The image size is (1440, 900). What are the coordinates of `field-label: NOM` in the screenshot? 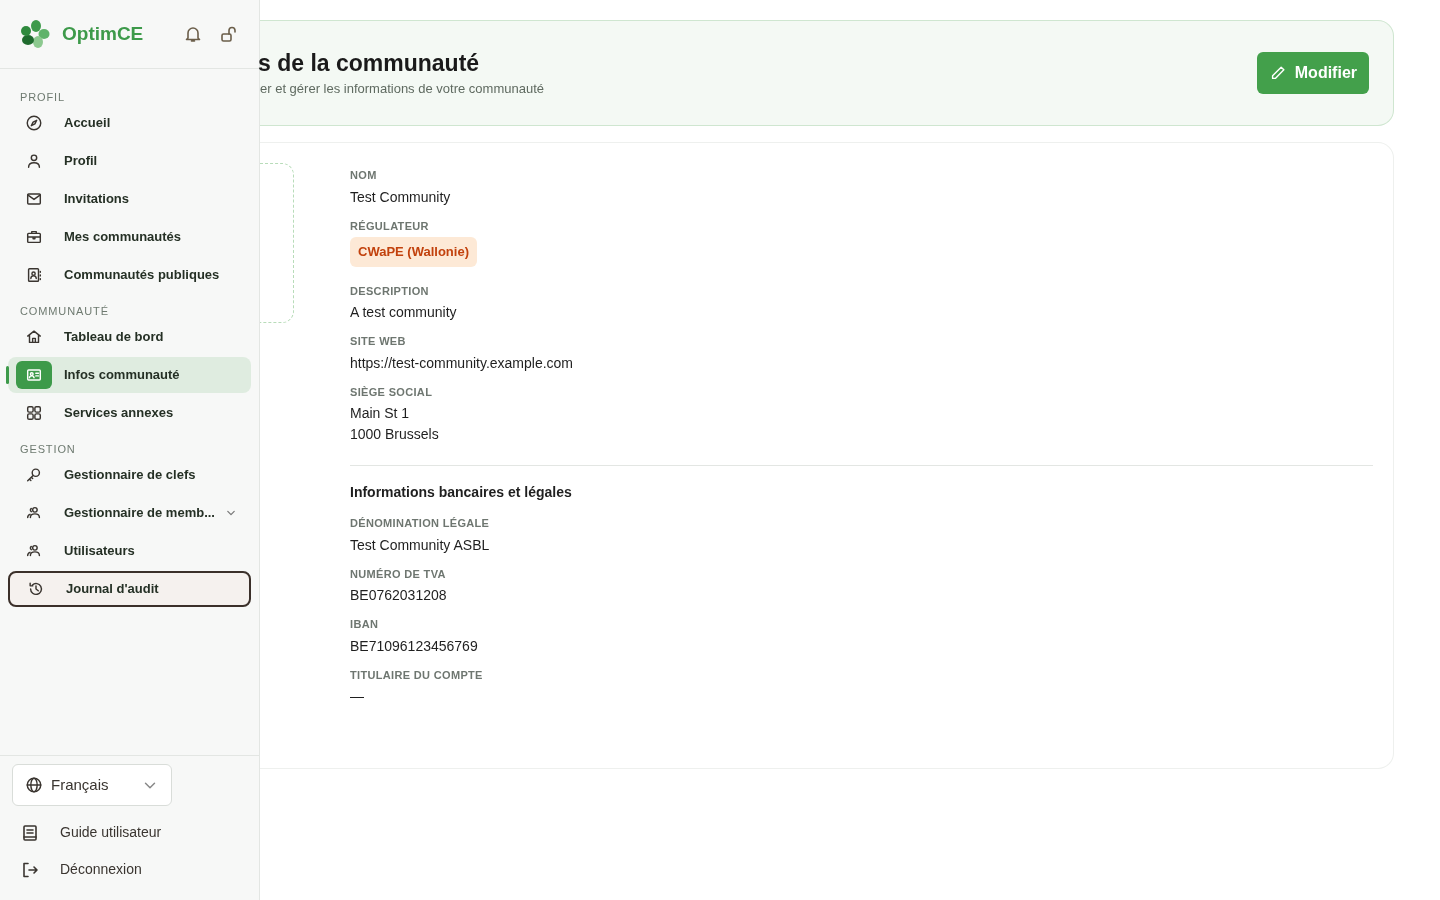 It's located at (364, 175).